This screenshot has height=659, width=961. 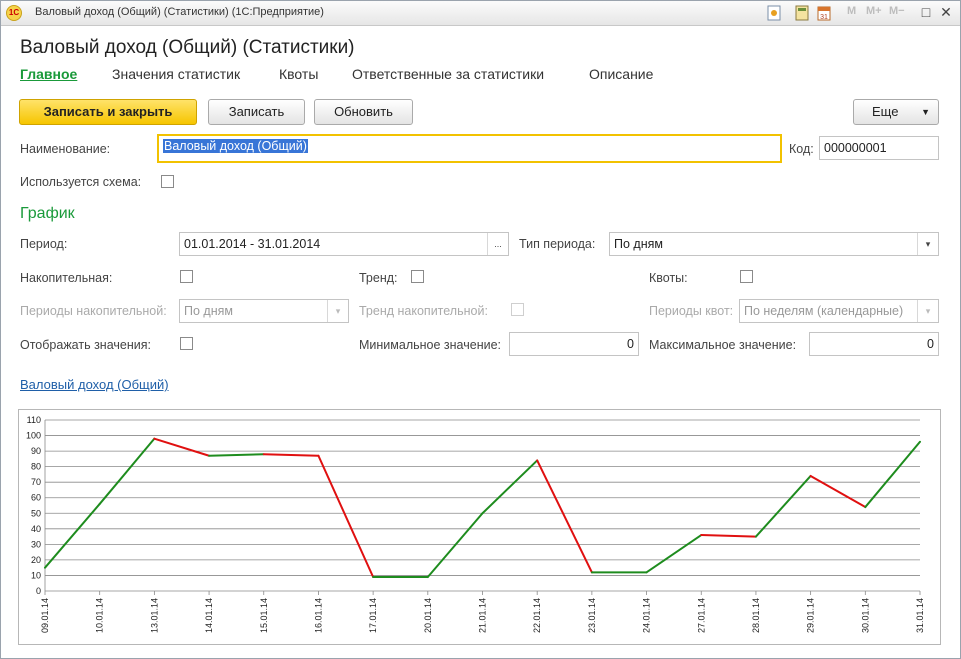 I want to click on y-tick-label: 70, so click(x=36, y=482).